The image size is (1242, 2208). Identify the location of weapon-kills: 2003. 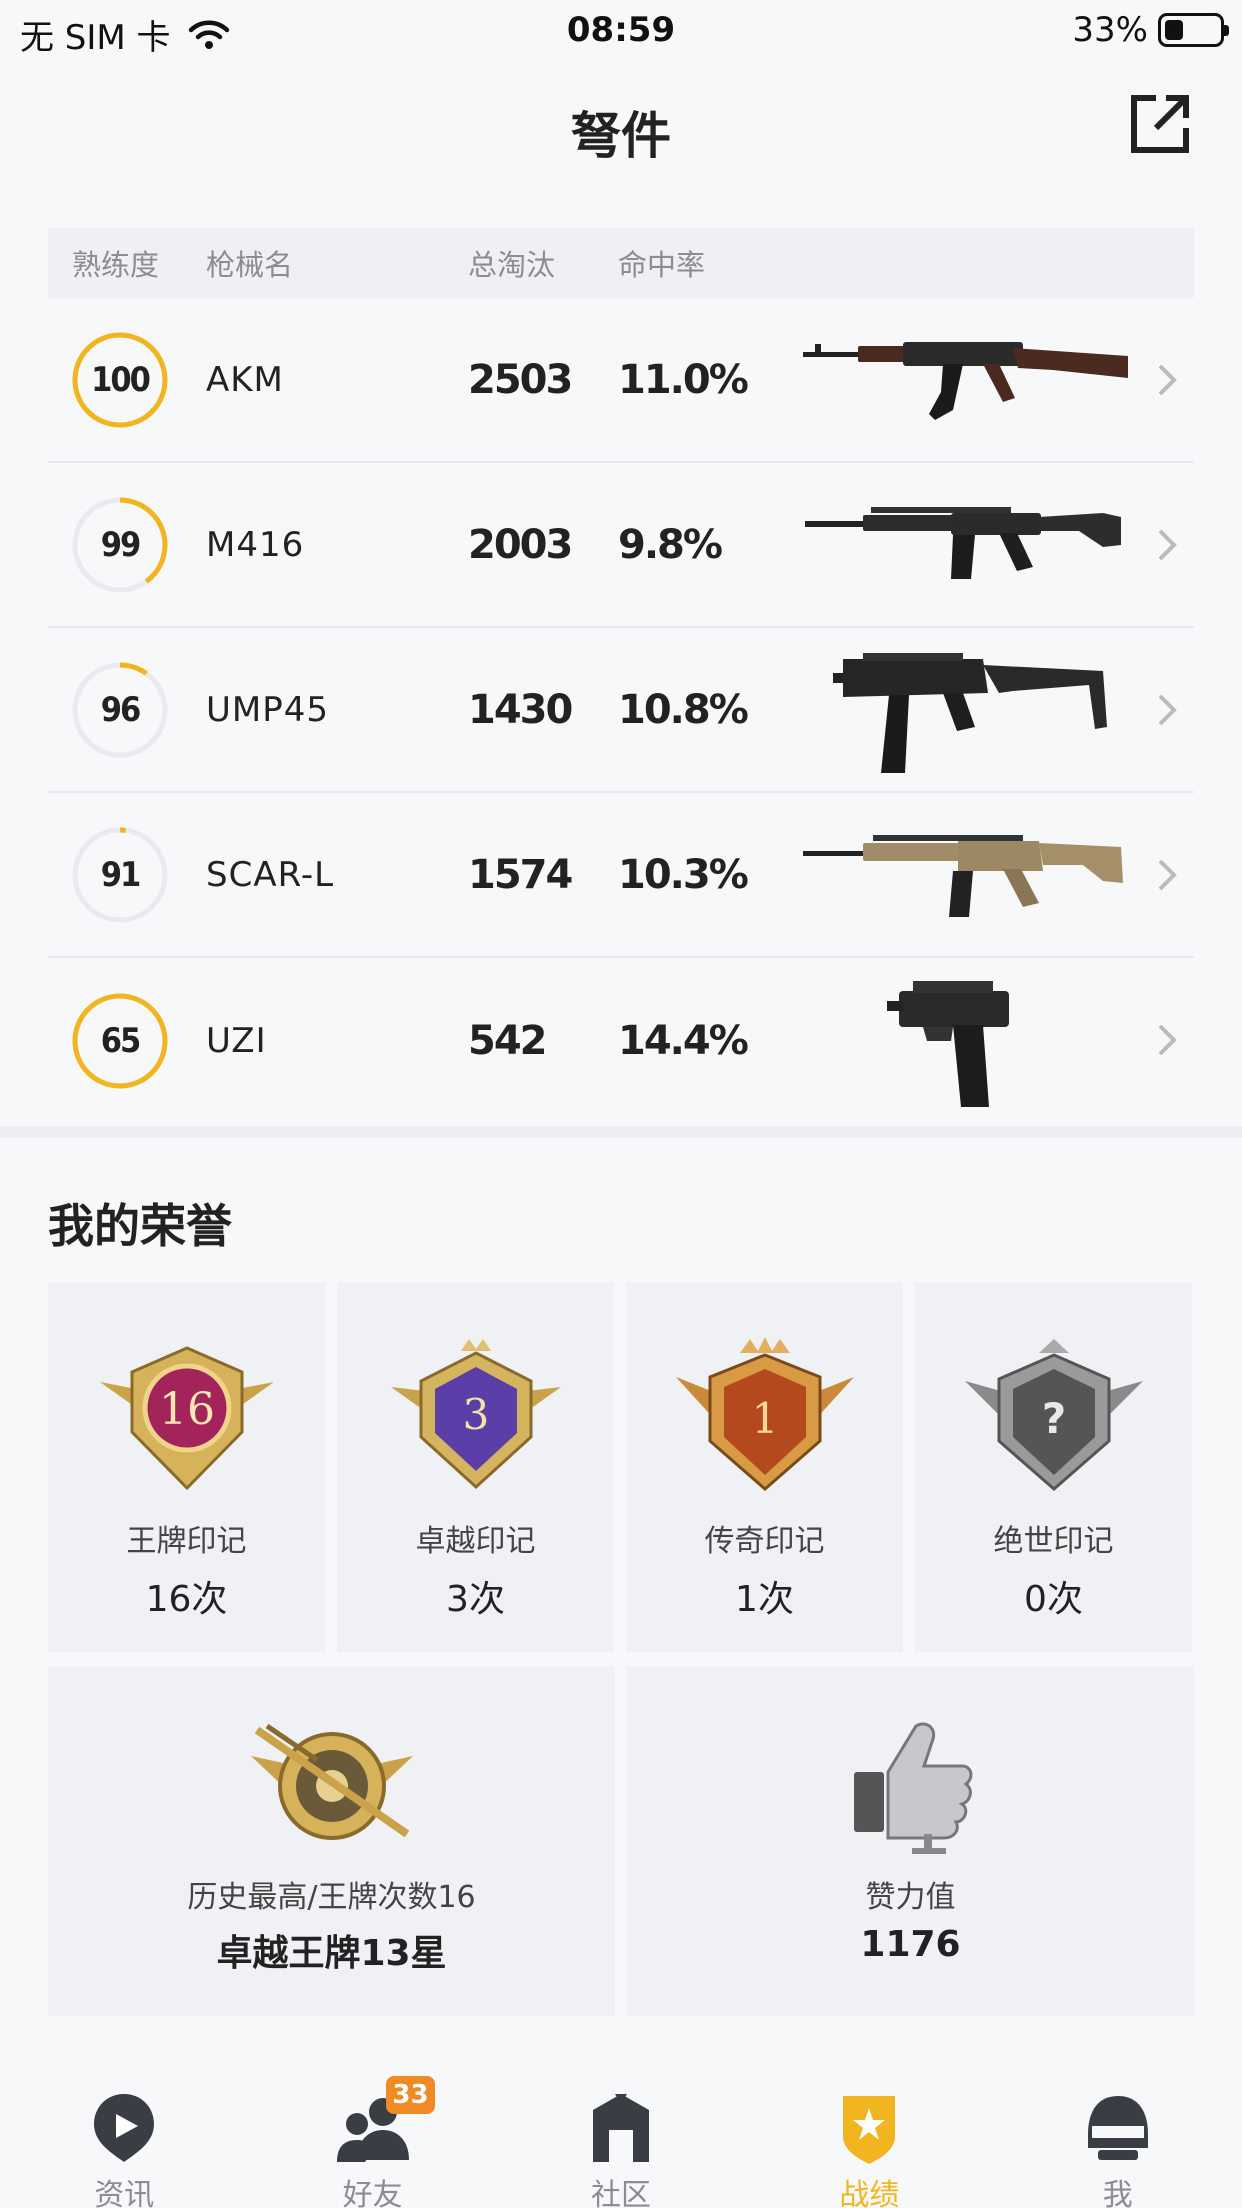
(520, 544).